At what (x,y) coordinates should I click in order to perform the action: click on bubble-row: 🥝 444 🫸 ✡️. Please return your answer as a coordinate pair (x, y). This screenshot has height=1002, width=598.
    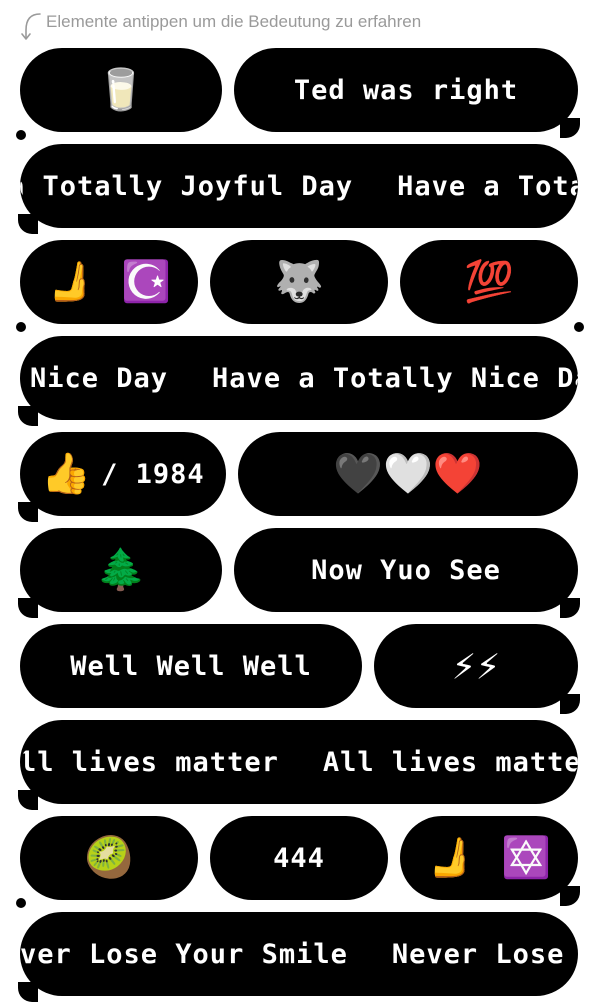
    Looking at the image, I should click on (298, 862).